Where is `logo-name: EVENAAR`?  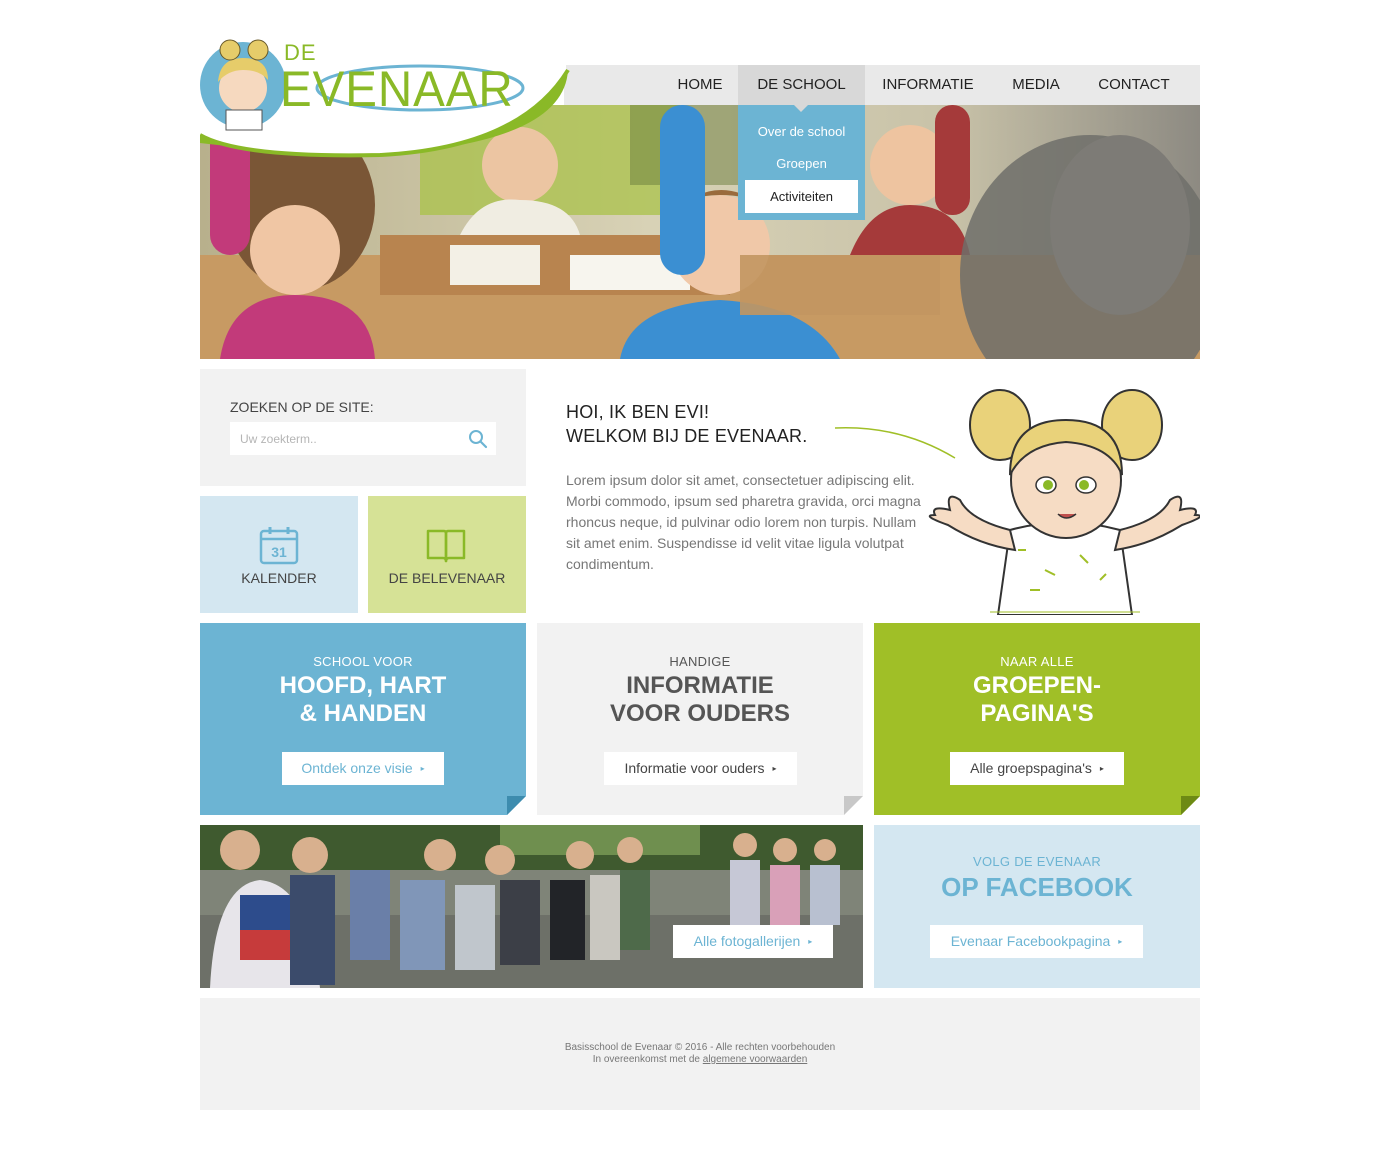
logo-name: EVENAAR is located at coordinates (397, 89).